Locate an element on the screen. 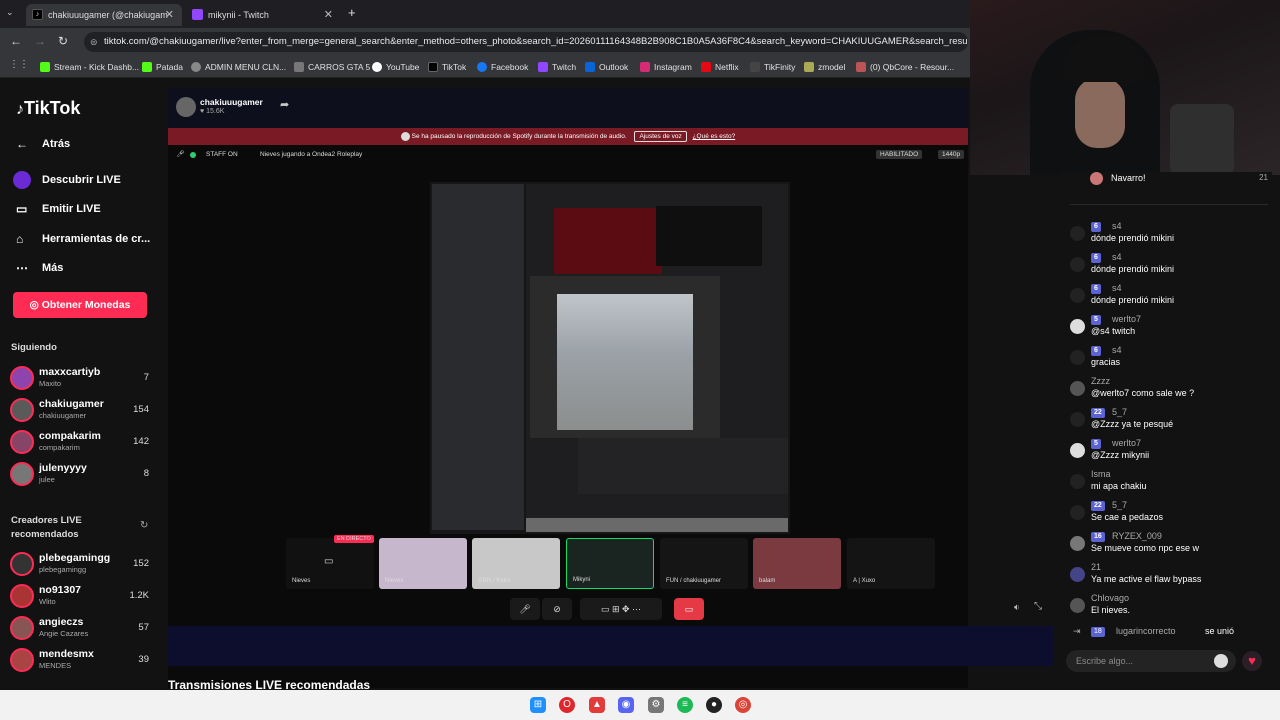 This screenshot has width=1280, height=720. guest-thumb: Nieves is located at coordinates (423, 563).